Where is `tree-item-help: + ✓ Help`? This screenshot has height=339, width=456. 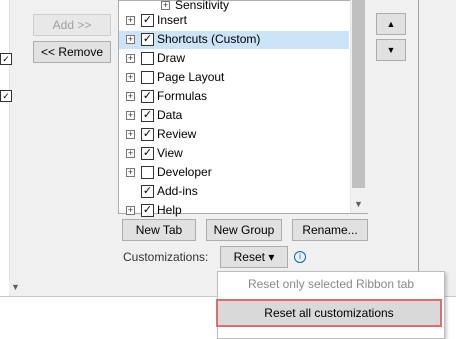
tree-item-help: + ✓ Help is located at coordinates (234, 211).